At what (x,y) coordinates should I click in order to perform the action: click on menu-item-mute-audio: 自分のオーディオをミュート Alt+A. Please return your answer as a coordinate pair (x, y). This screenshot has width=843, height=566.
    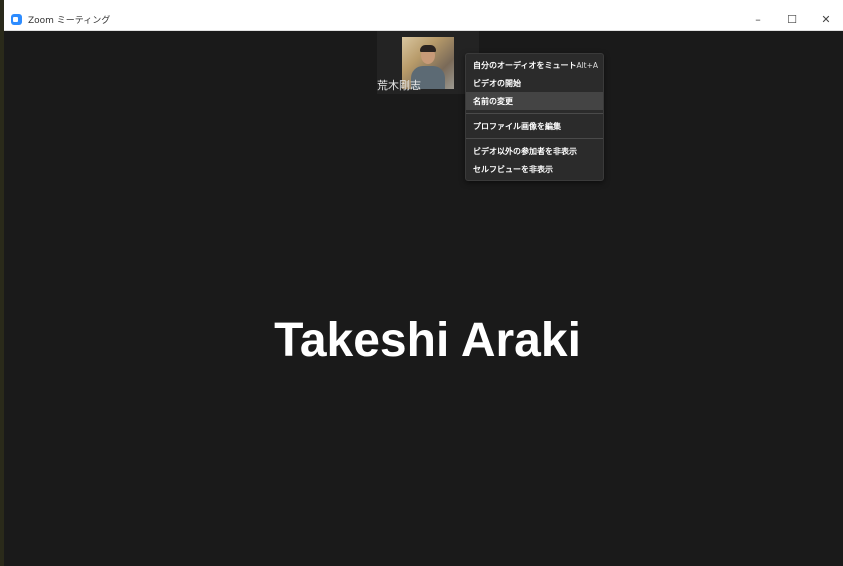
    Looking at the image, I should click on (534, 65).